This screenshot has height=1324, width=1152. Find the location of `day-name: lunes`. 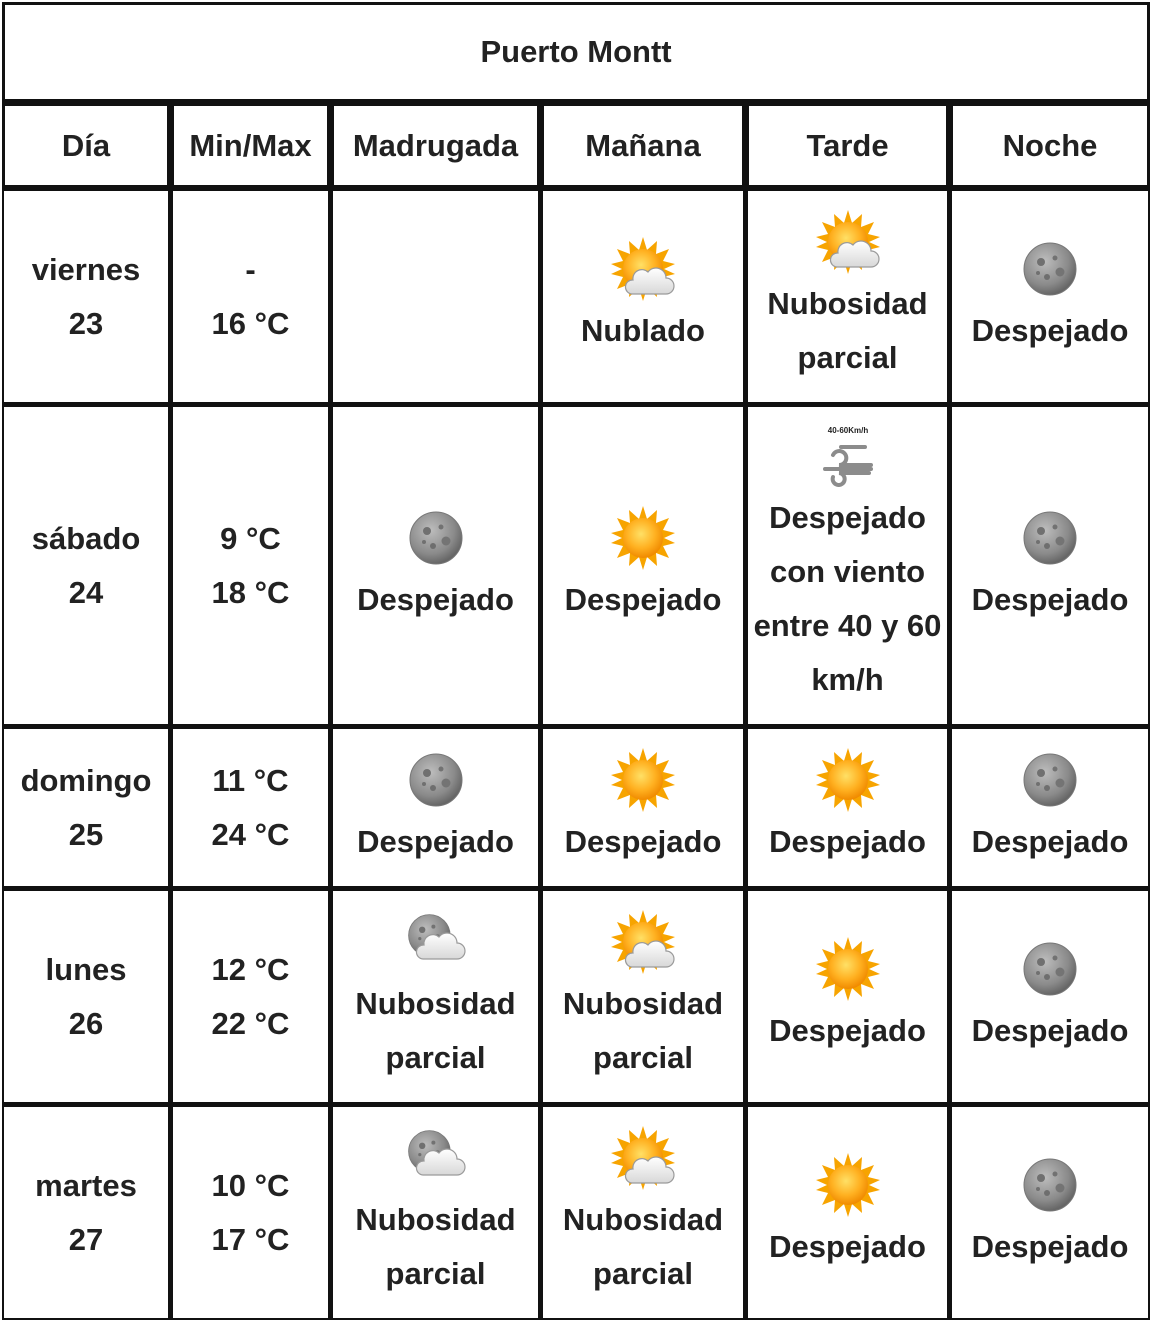

day-name: lunes is located at coordinates (86, 969).